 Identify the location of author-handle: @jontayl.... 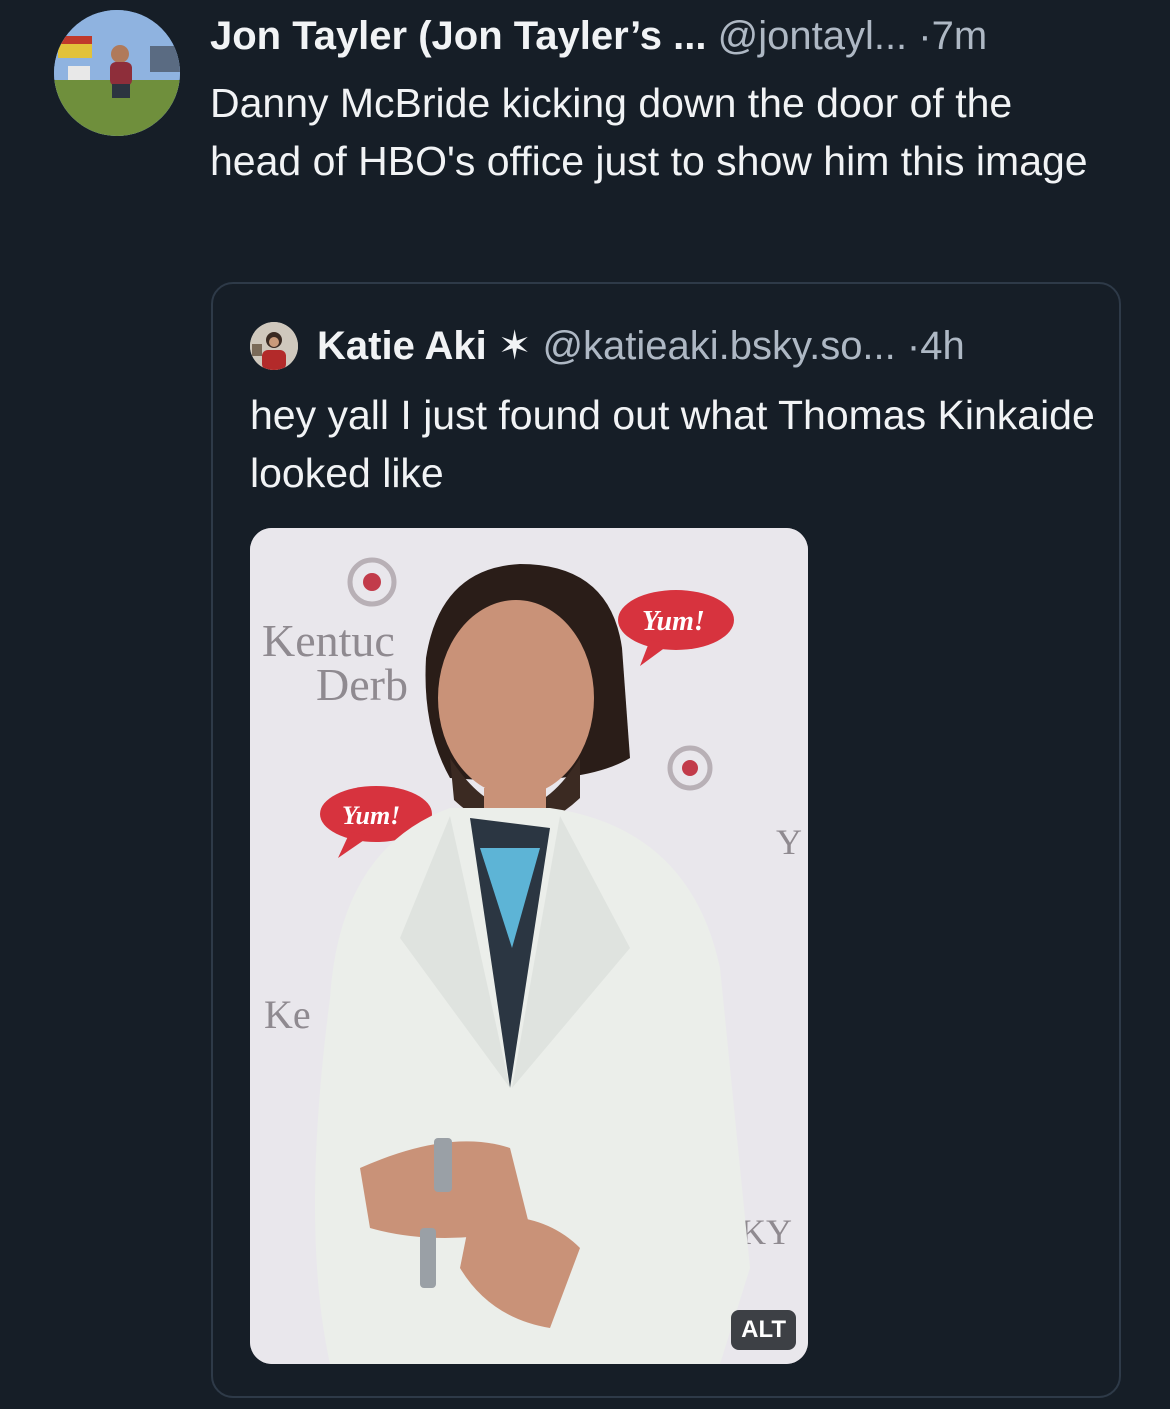
(813, 36).